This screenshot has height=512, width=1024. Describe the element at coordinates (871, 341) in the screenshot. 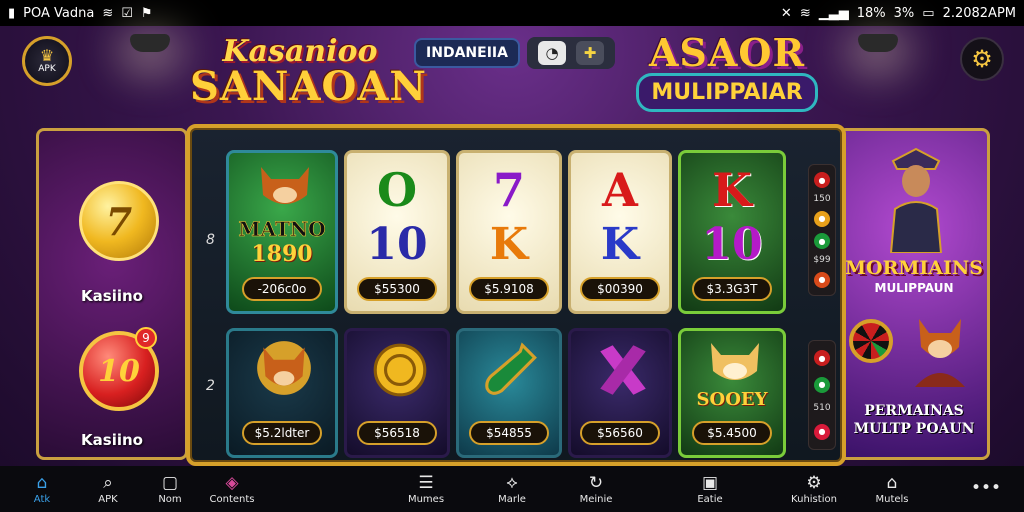

I see `roulette-icon` at that location.